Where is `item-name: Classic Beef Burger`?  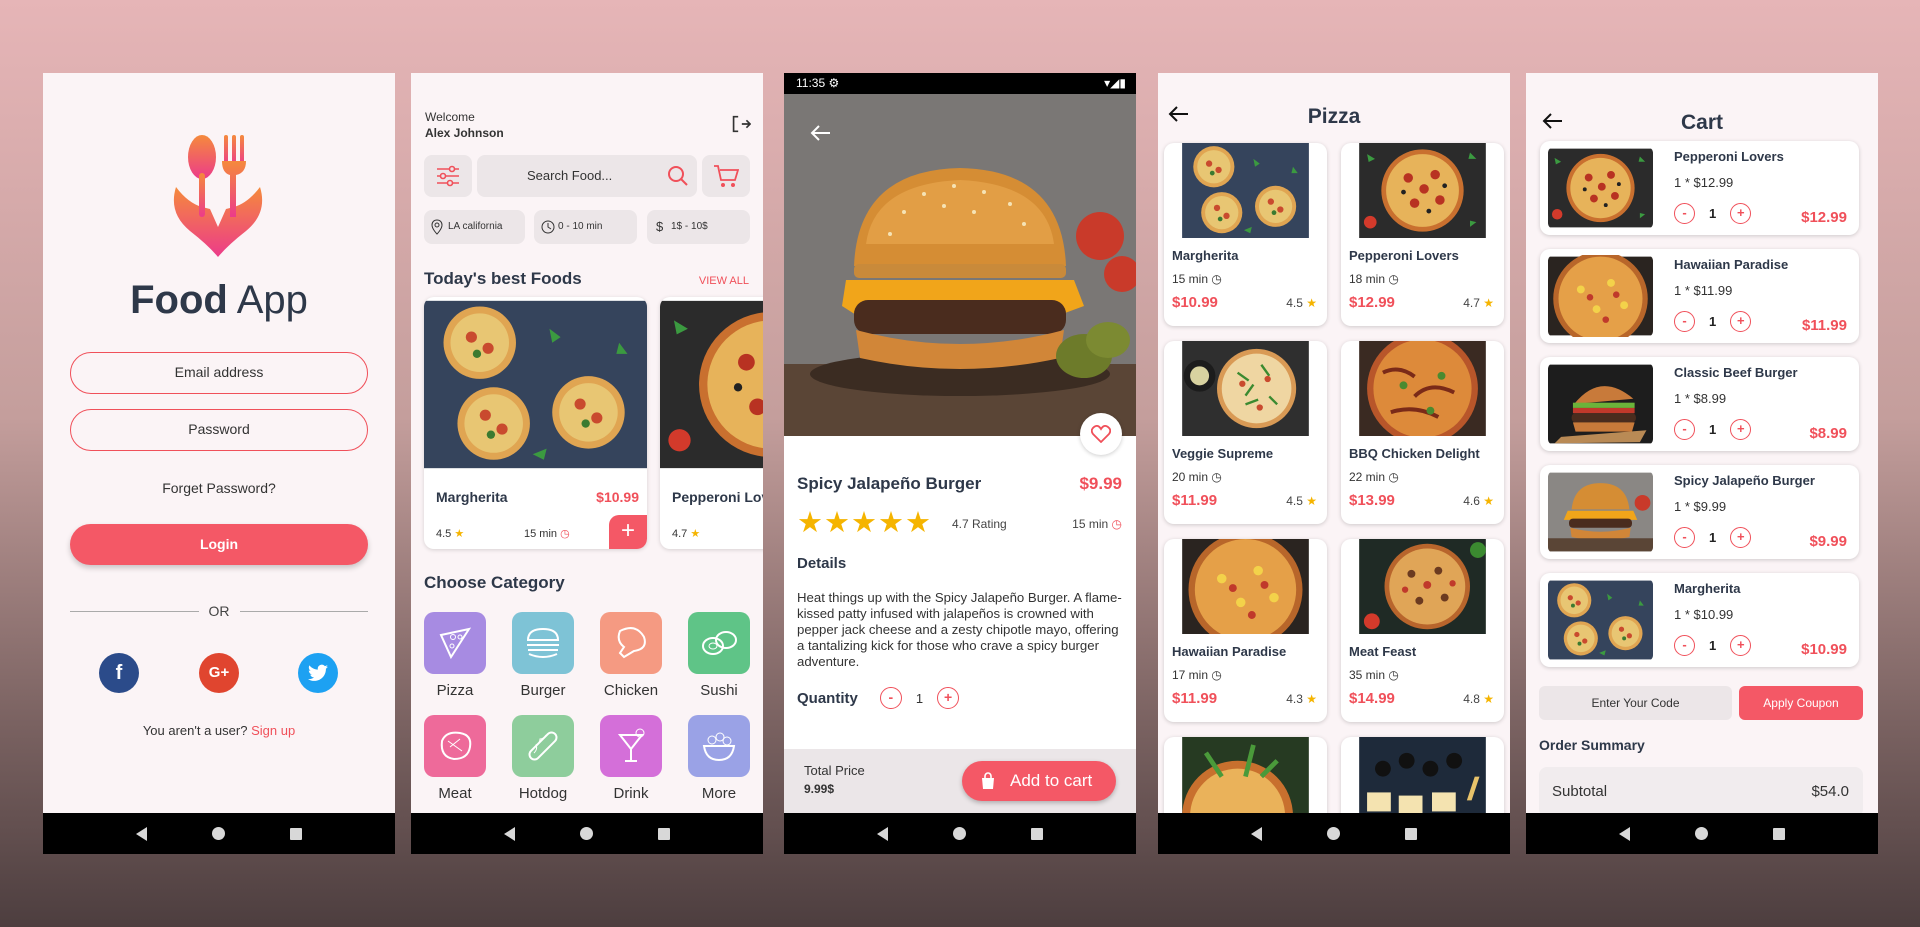 item-name: Classic Beef Burger is located at coordinates (1736, 372).